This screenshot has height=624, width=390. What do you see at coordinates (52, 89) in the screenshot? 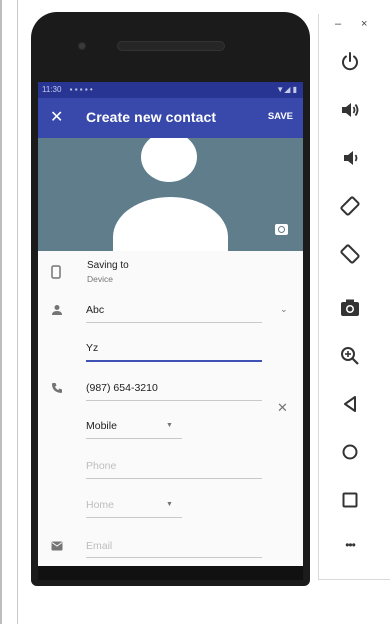
I see `status-time: 11:30` at bounding box center [52, 89].